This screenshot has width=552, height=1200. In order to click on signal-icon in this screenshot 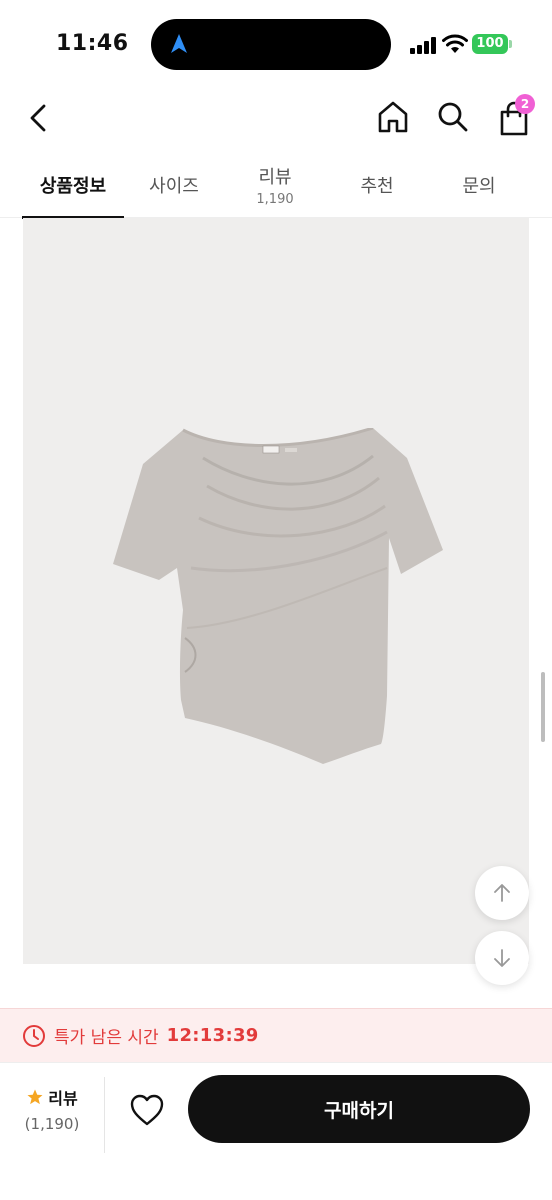, I will do `click(424, 45)`.